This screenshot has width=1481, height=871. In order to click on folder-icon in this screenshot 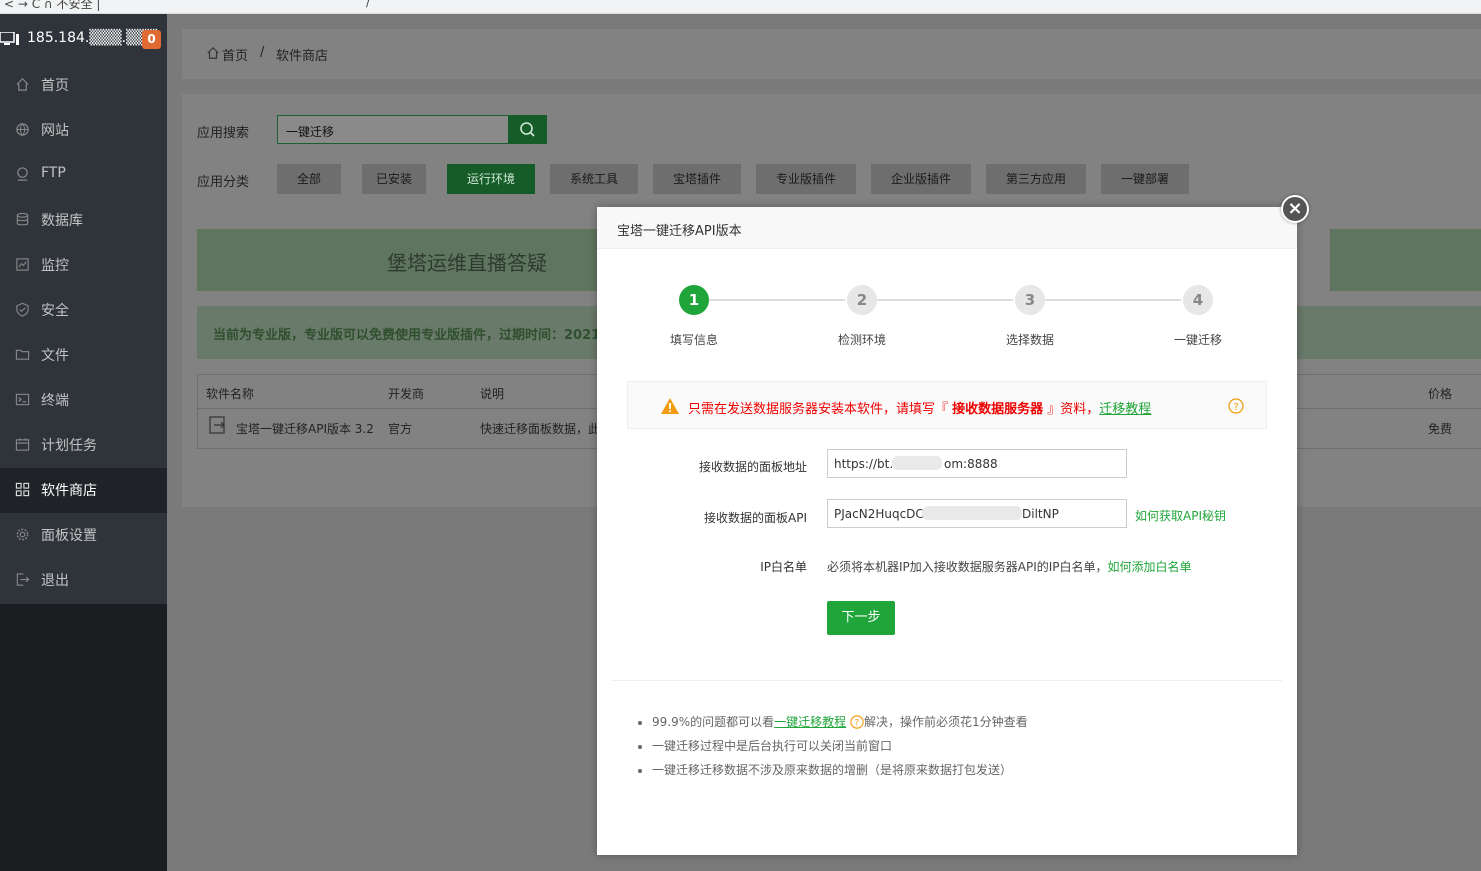, I will do `click(22, 354)`.